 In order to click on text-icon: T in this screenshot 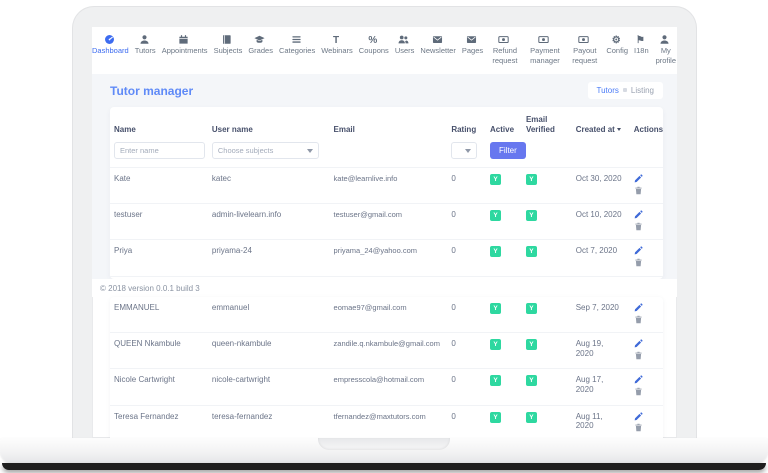, I will do `click(336, 40)`.